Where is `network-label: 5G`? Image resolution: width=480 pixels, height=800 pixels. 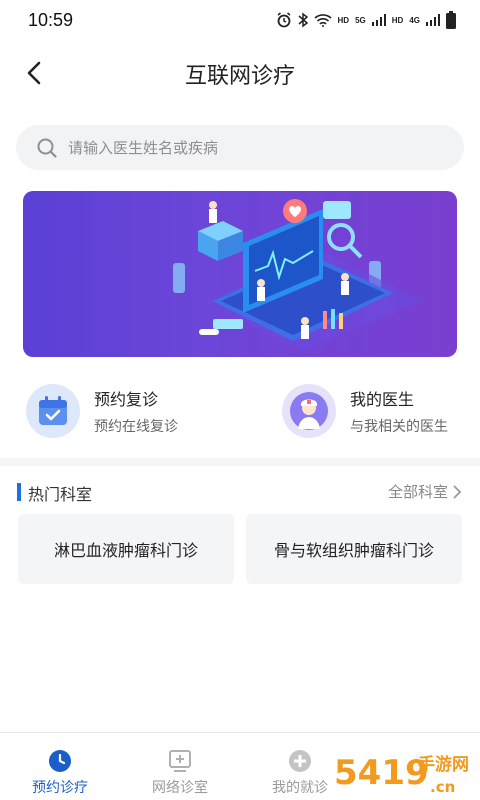 network-label: 5G is located at coordinates (360, 20).